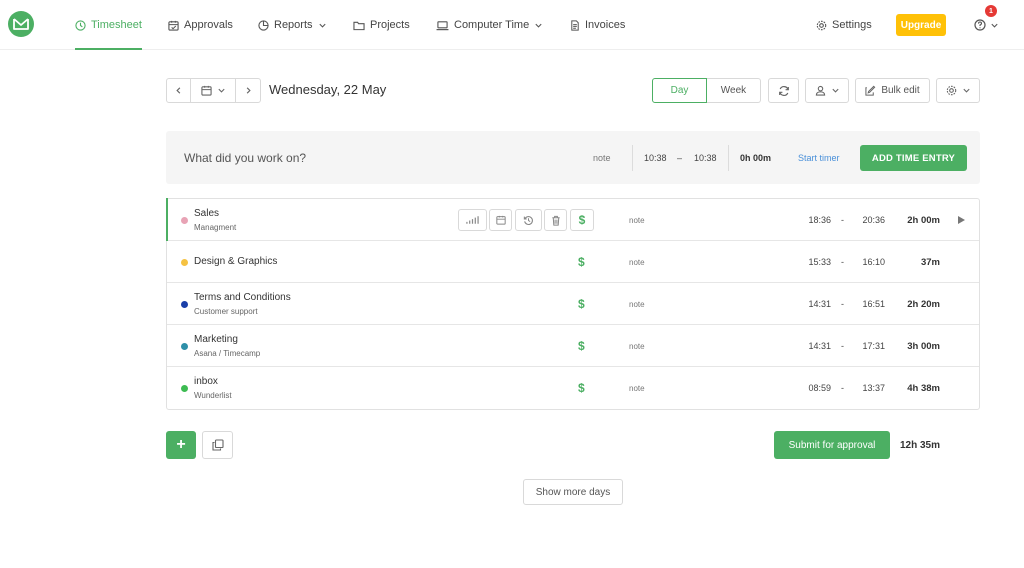 The image size is (1024, 568). Describe the element at coordinates (555, 220) in the screenshot. I see `delete-button` at that location.